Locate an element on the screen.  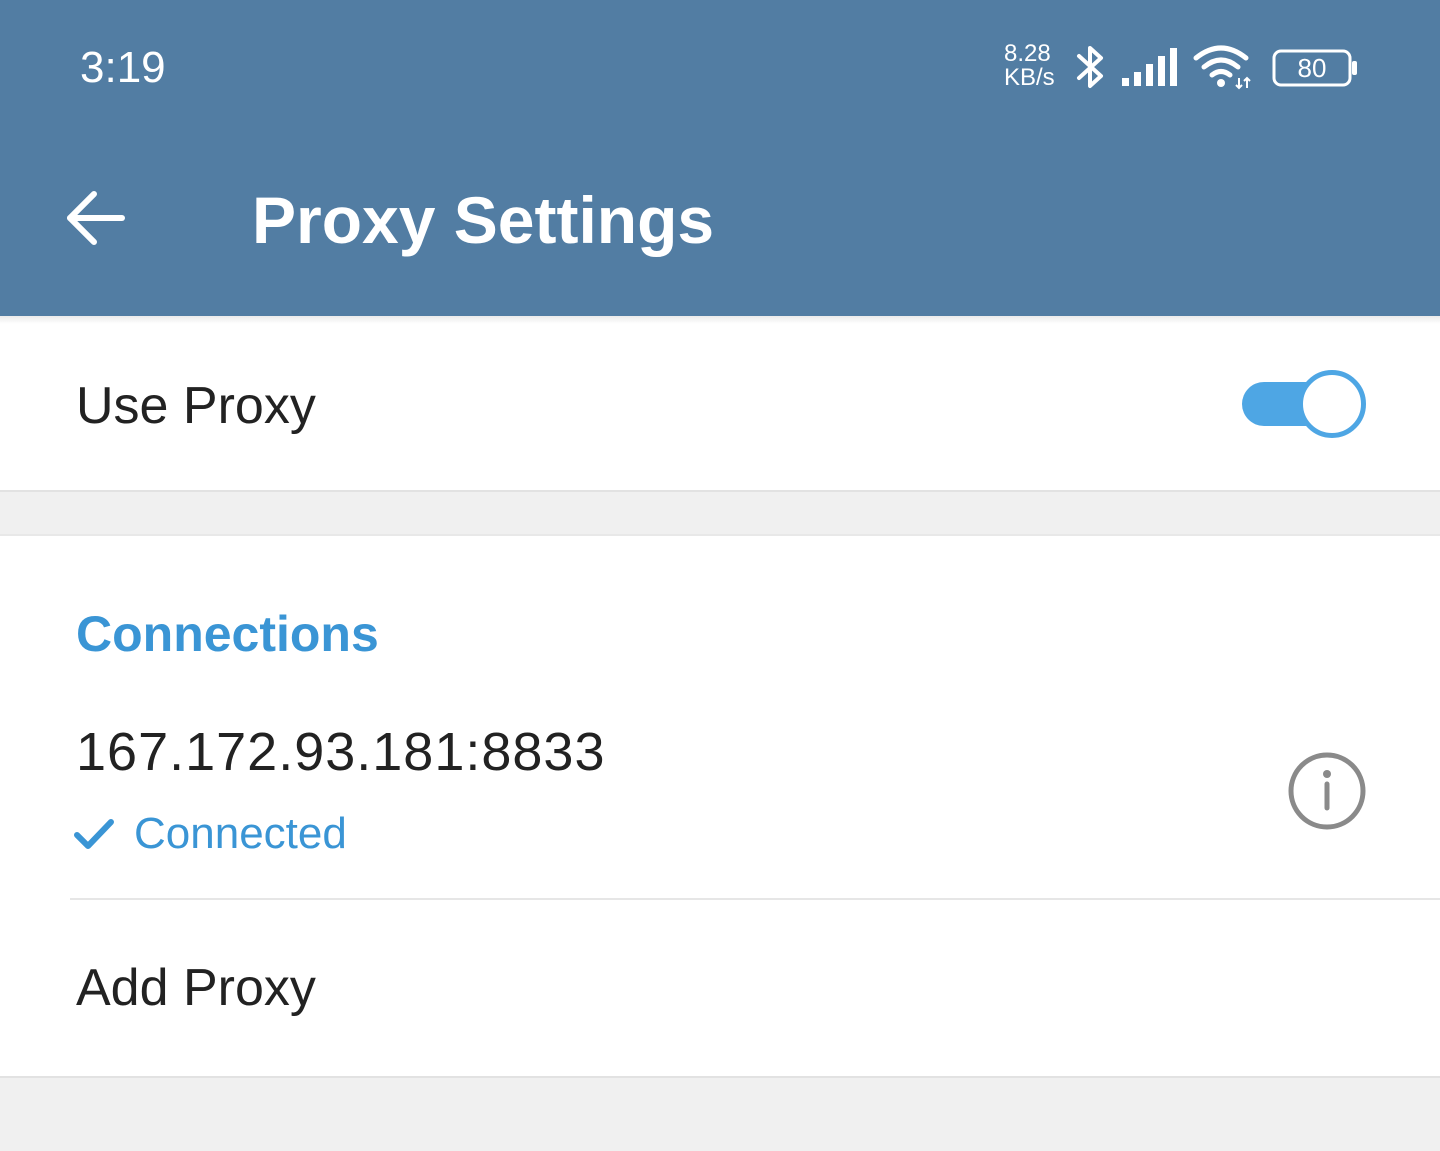
checkmark-icon is located at coordinates (94, 834).